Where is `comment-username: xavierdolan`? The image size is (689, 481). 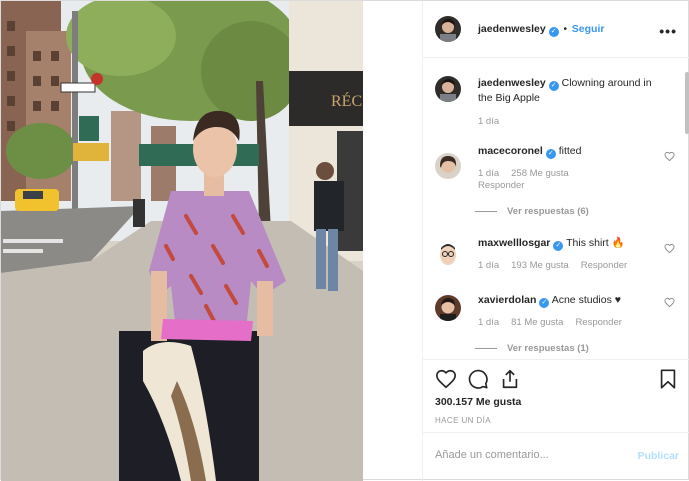
comment-username: xavierdolan is located at coordinates (507, 300).